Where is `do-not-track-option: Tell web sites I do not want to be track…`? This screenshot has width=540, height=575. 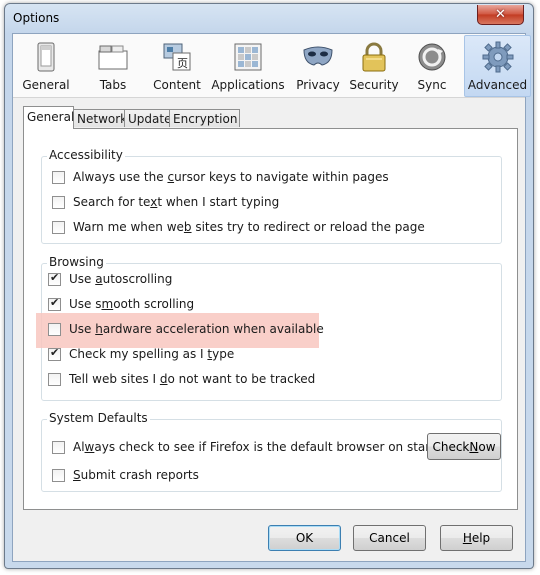
do-not-track-option: Tell web sites I do not want to be track… is located at coordinates (181, 379).